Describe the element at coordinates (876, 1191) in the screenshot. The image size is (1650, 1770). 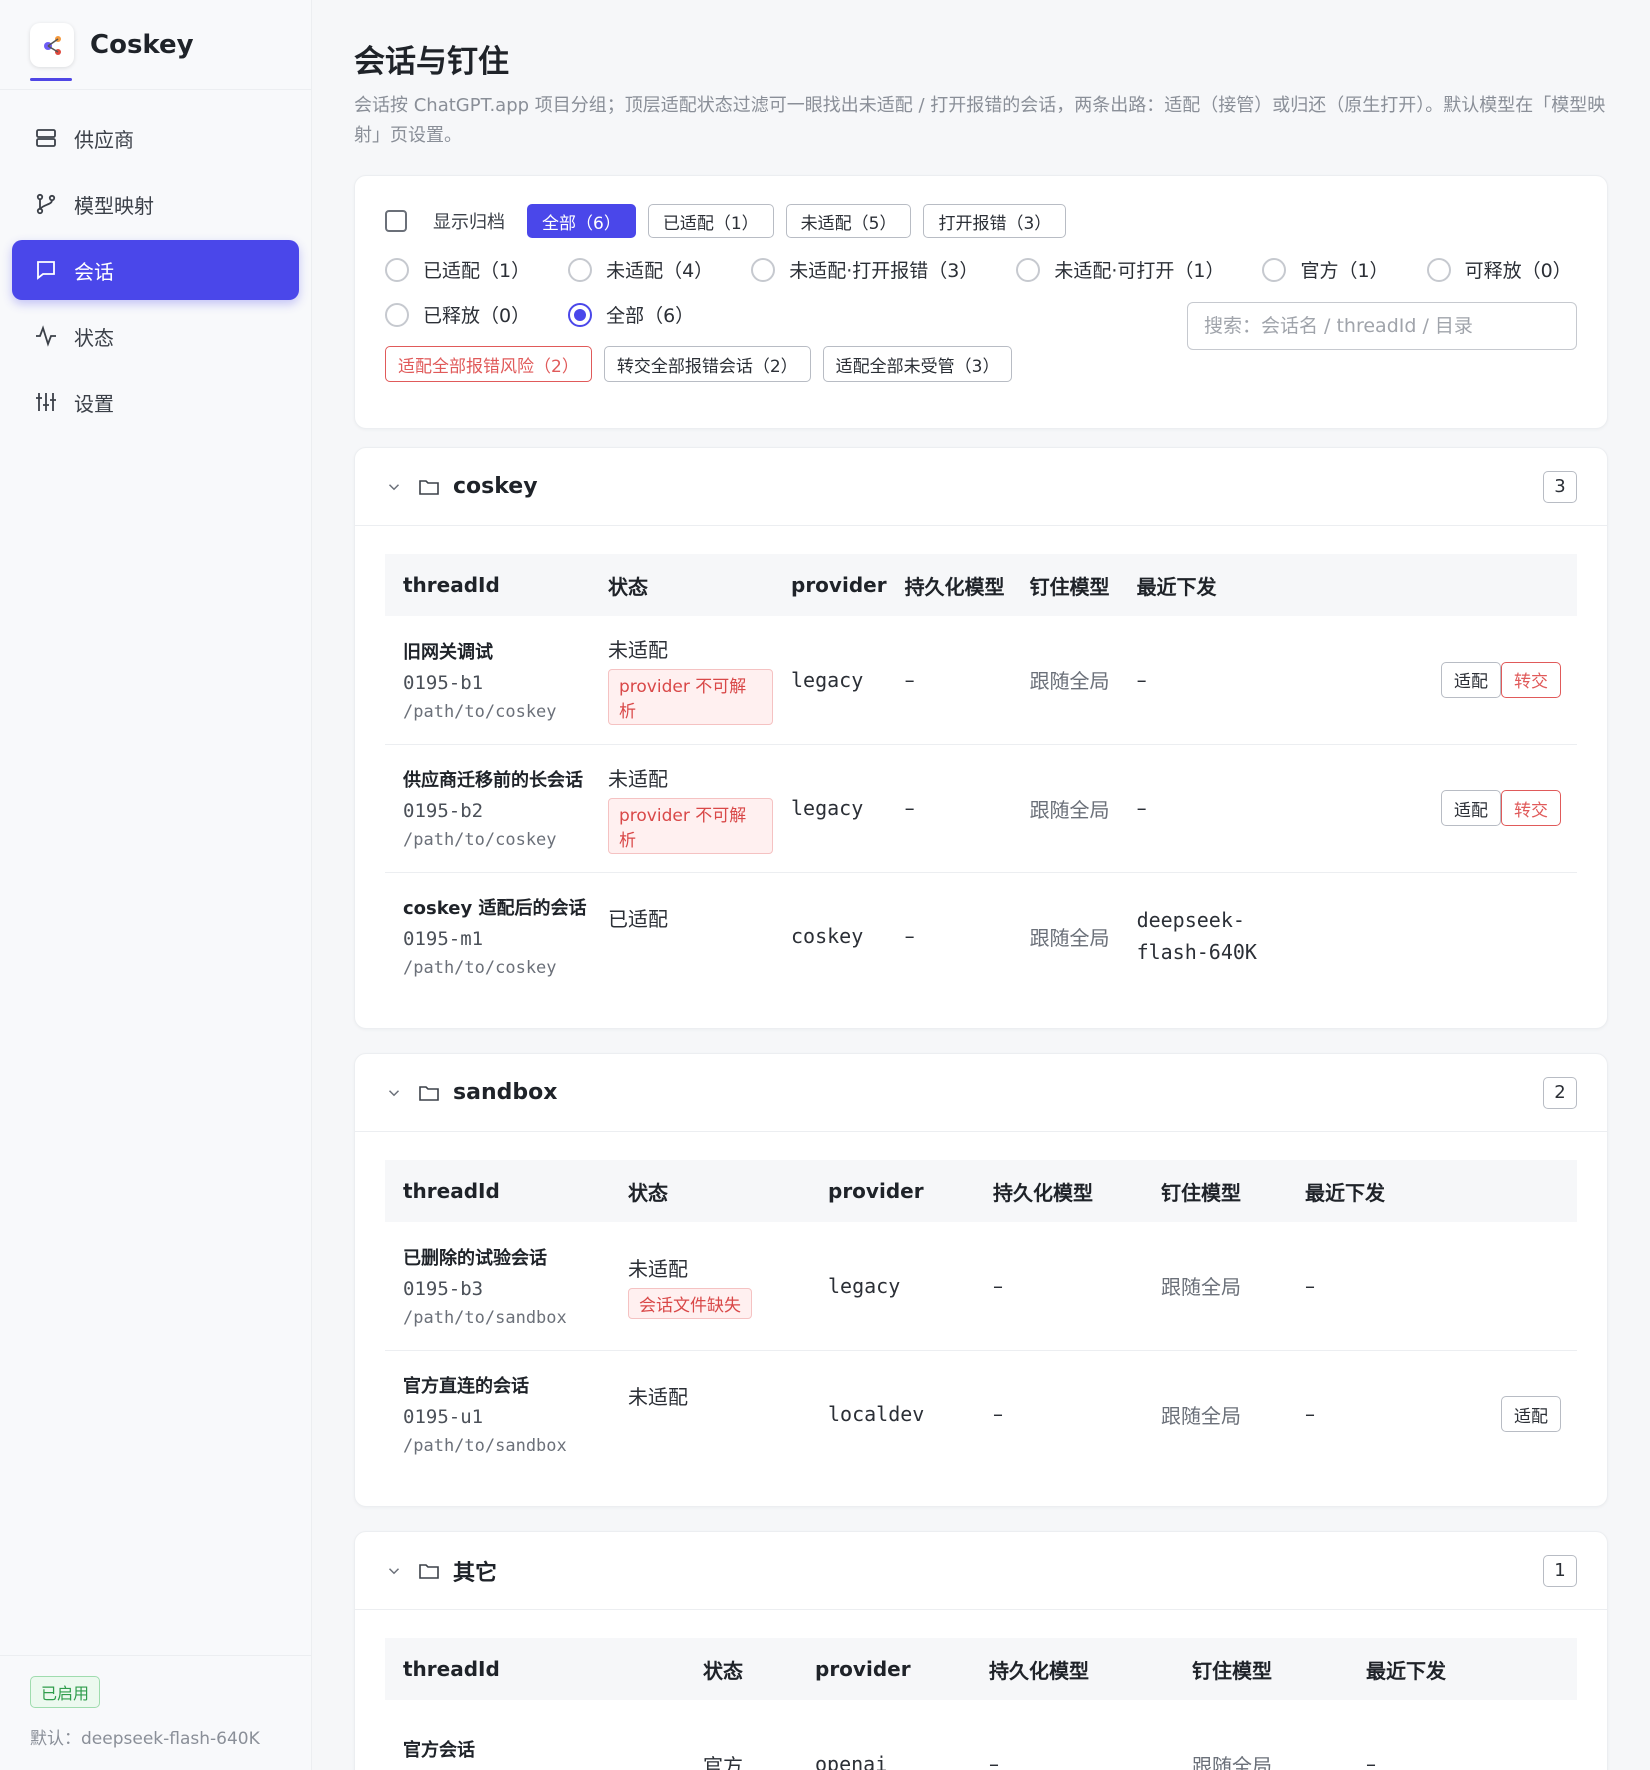
I see `col-header: provider` at that location.